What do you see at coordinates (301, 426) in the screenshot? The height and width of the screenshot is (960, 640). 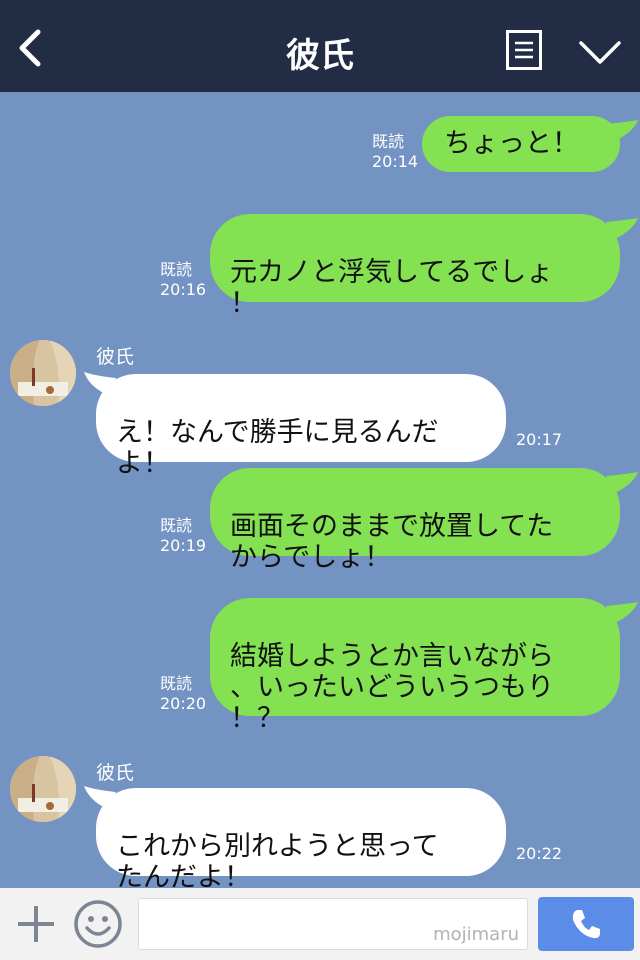 I see `incoming-message: え！なんで勝手に見るんだ よ！` at bounding box center [301, 426].